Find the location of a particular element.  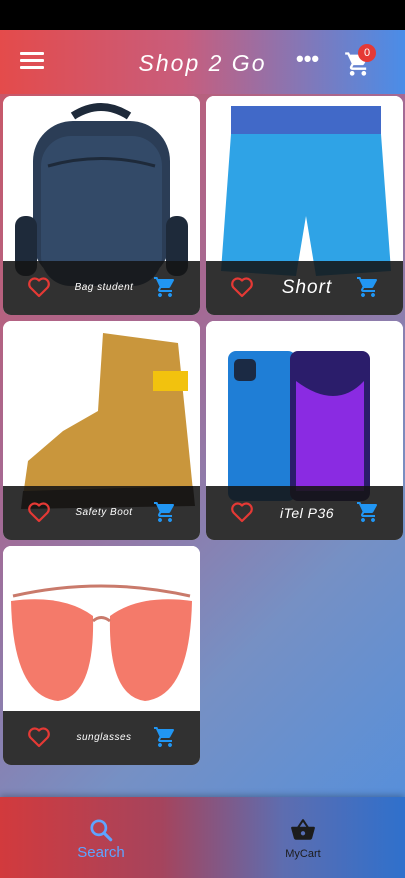

product-name: Safety Boot is located at coordinates (104, 512).